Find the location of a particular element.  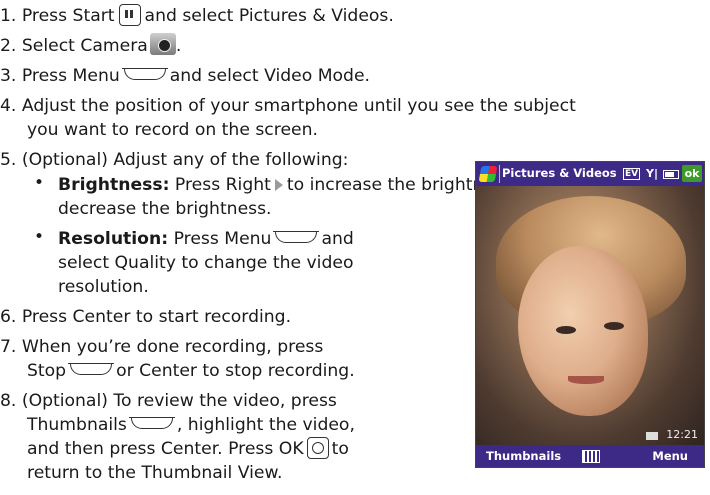

photo-mouth is located at coordinates (586, 380).